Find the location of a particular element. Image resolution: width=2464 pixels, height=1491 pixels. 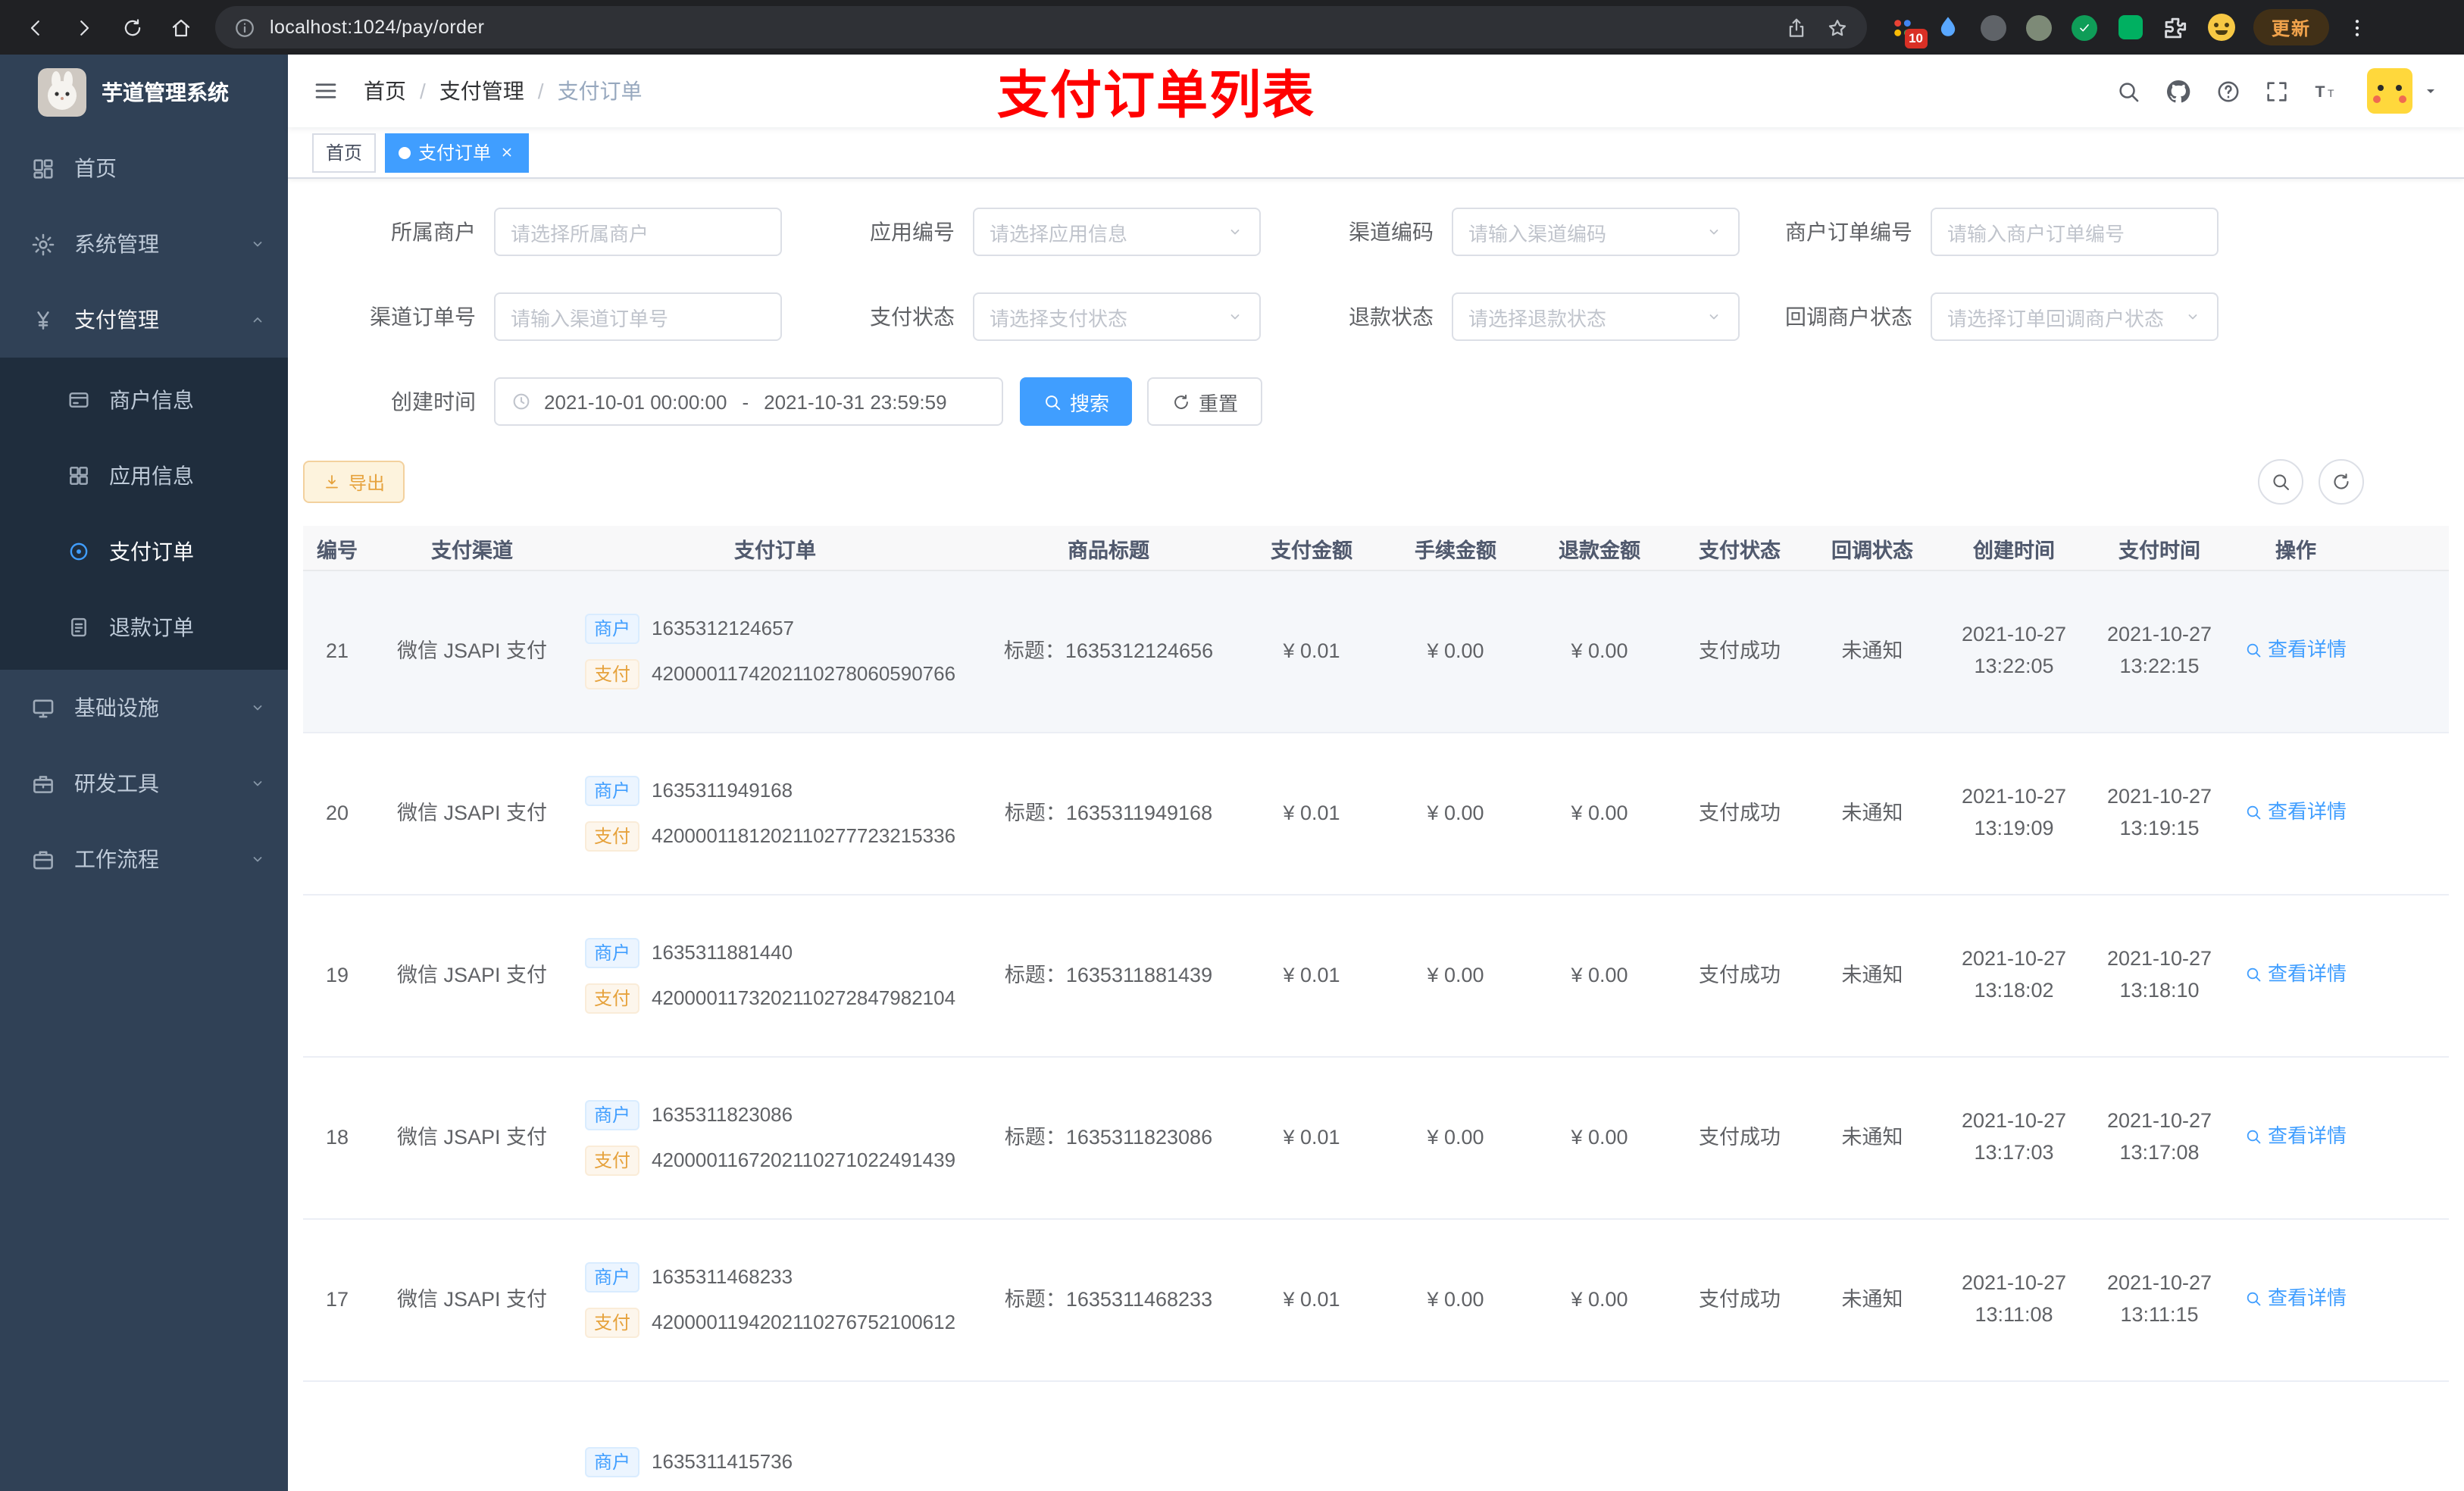

check-icon is located at coordinates (2084, 27).